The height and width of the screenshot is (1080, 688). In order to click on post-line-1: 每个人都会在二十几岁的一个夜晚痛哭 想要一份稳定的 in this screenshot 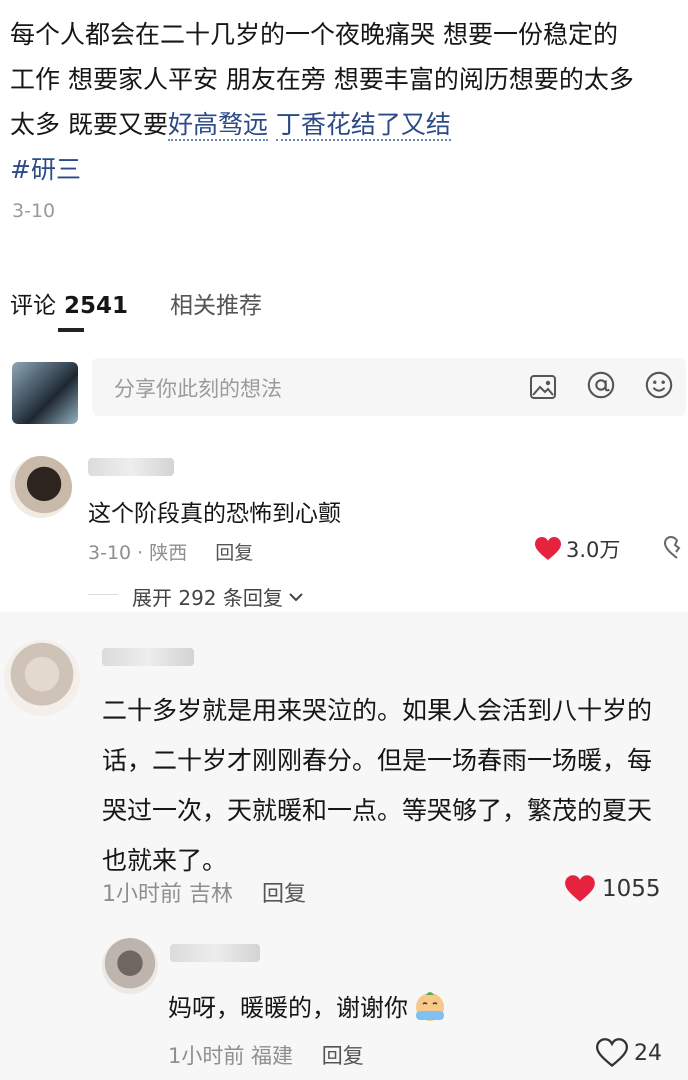, I will do `click(314, 34)`.